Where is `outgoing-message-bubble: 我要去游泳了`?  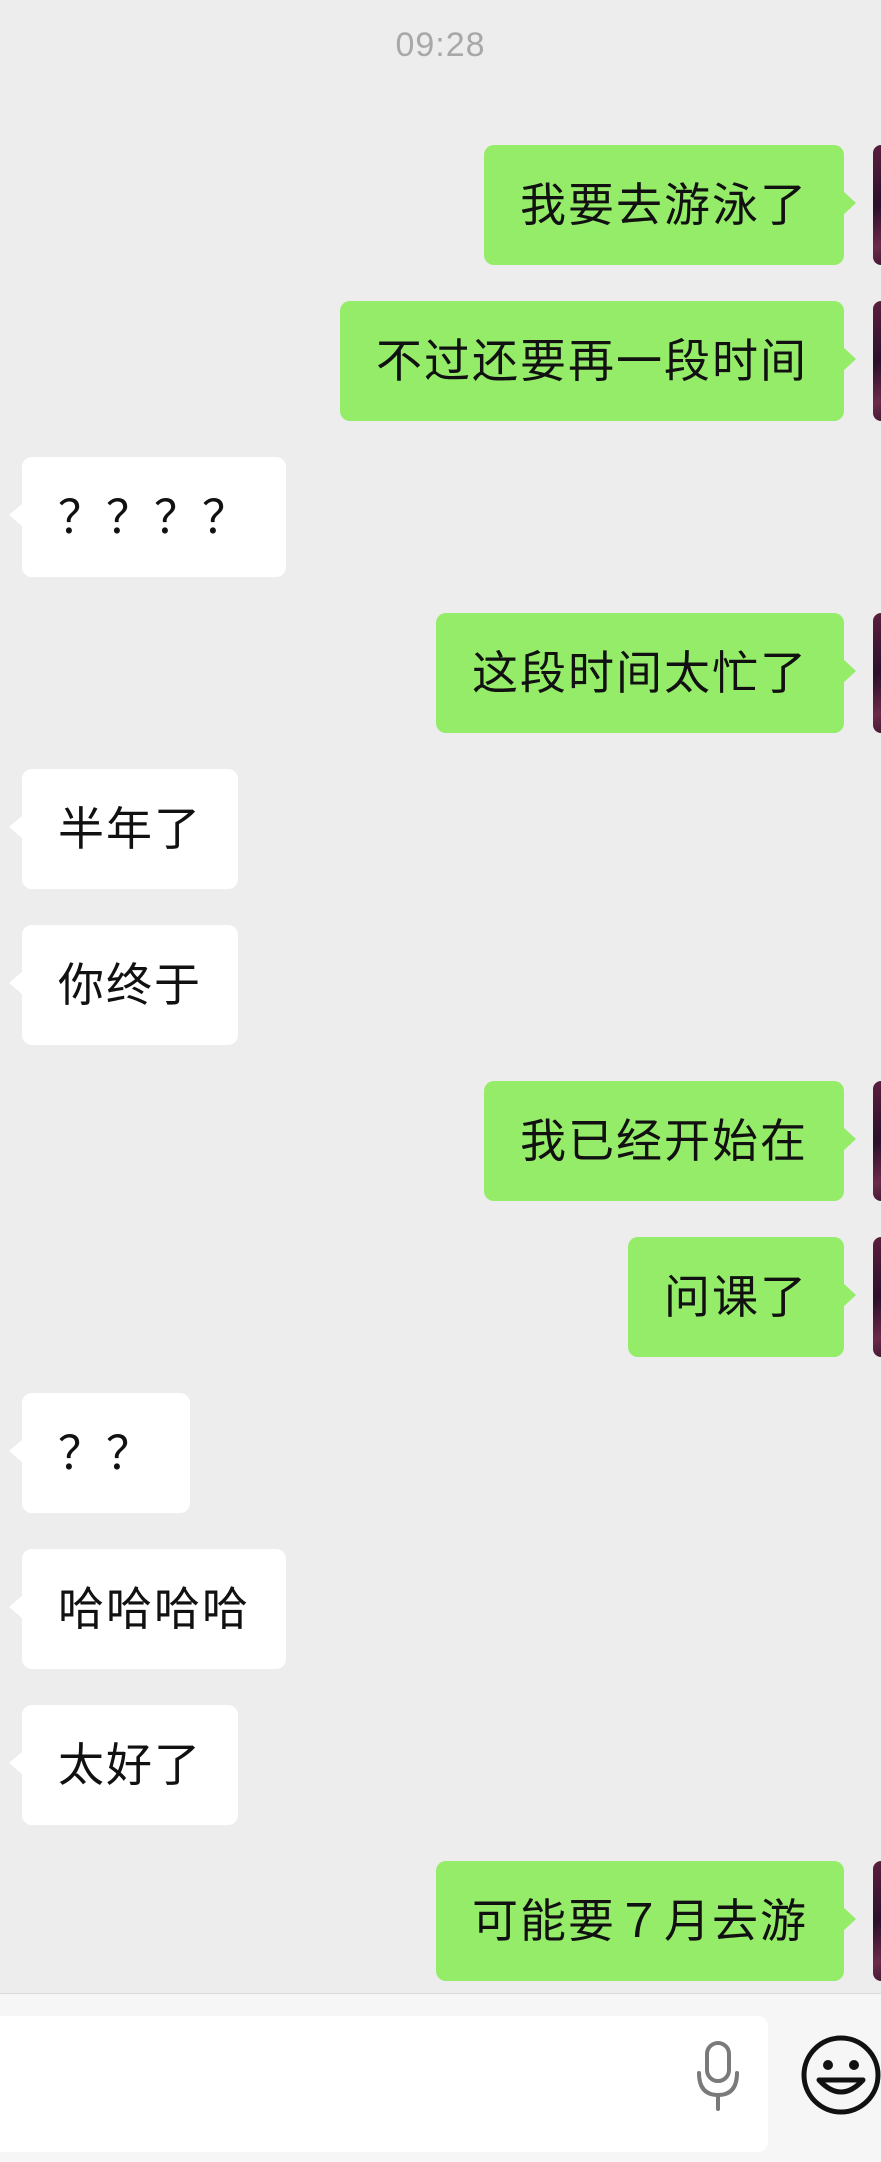
outgoing-message-bubble: 我要去游泳了 is located at coordinates (664, 205).